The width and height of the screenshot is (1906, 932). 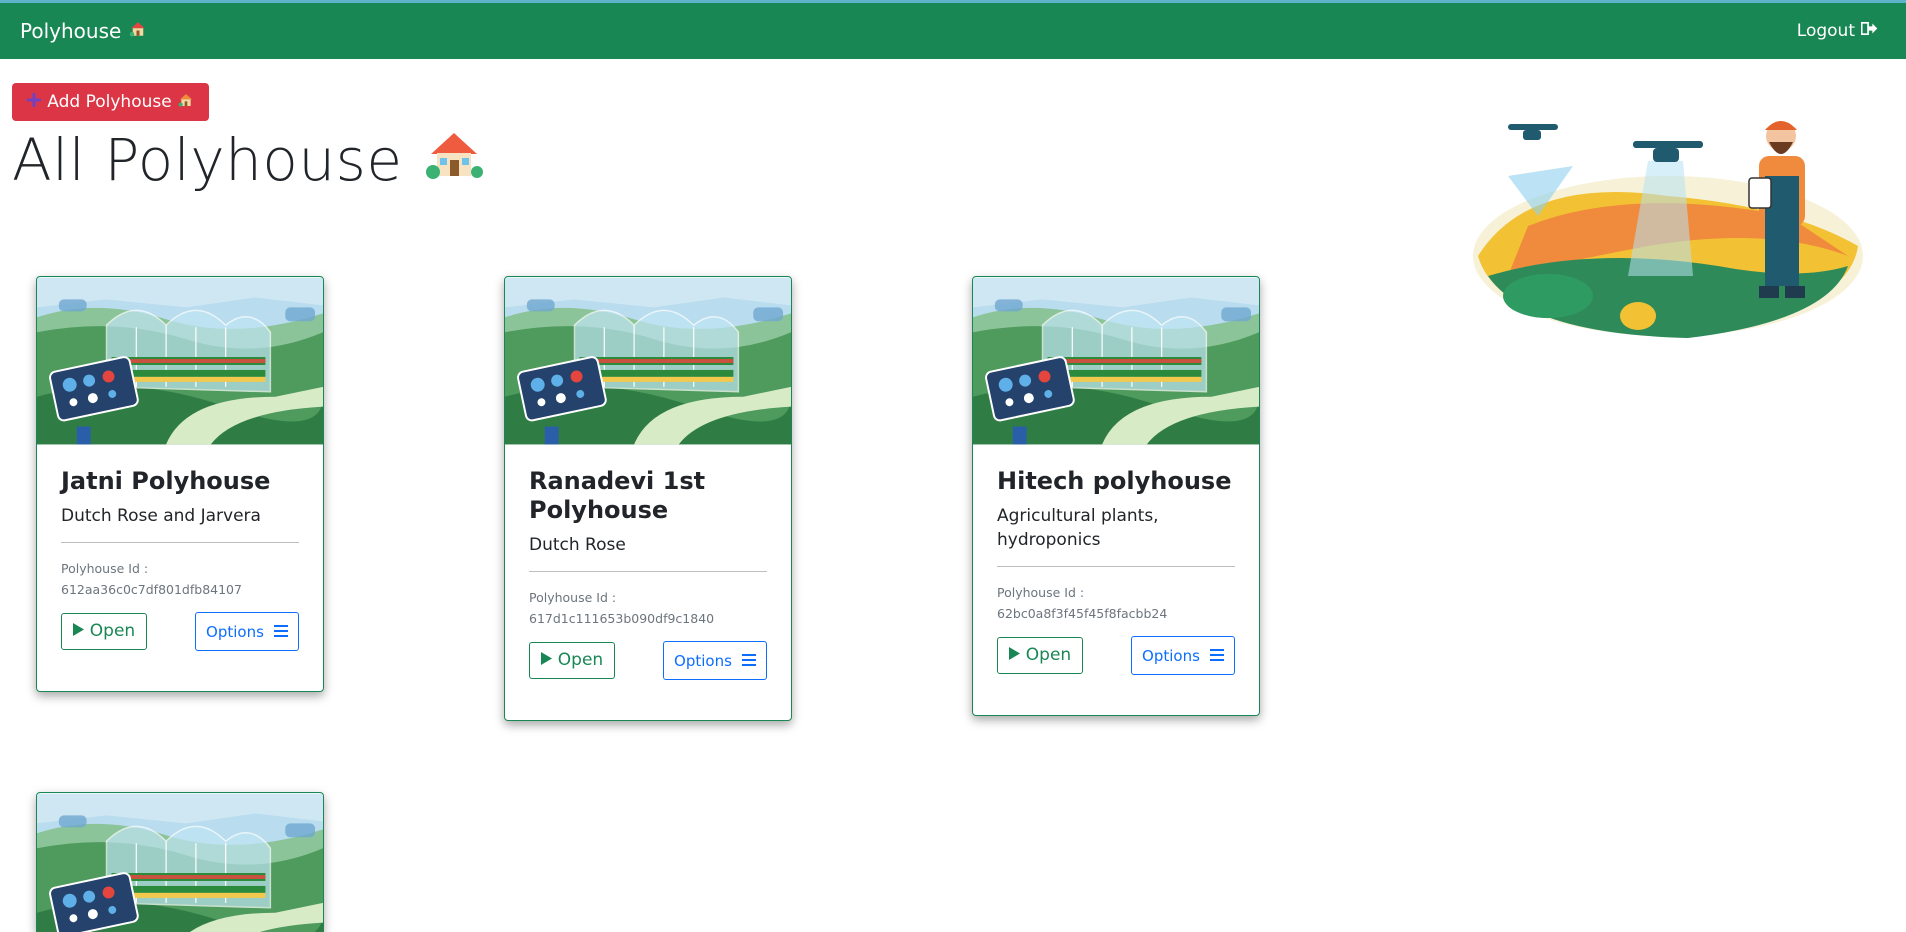 What do you see at coordinates (161, 516) in the screenshot?
I see `card-subtitle: Dutch Rose and Jarvera` at bounding box center [161, 516].